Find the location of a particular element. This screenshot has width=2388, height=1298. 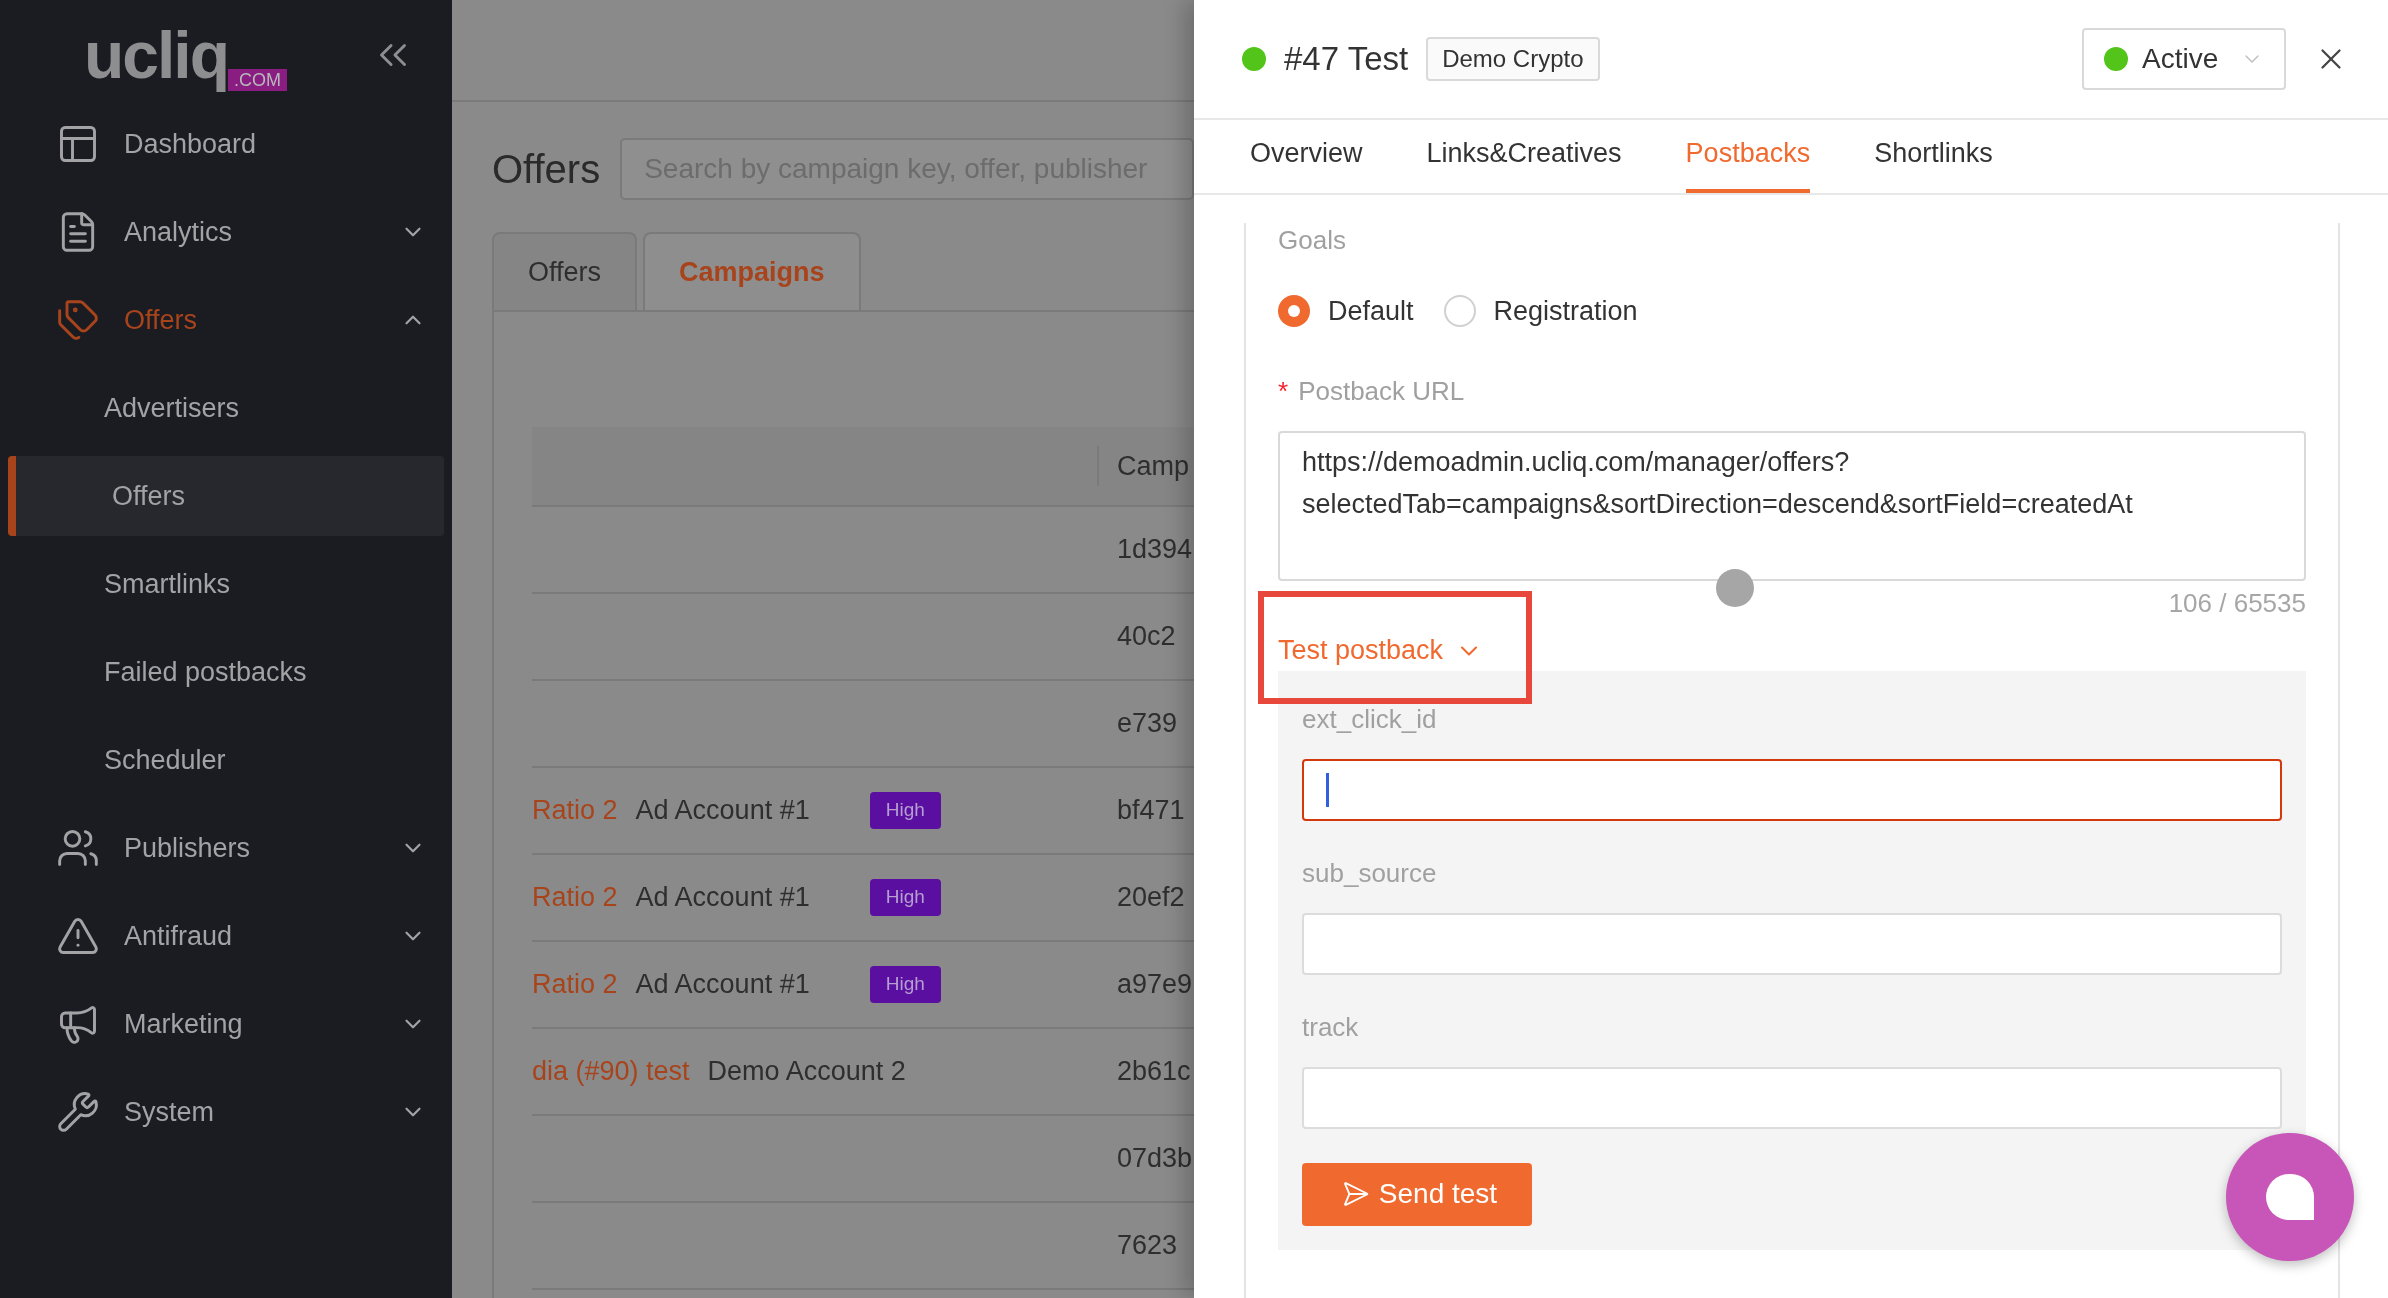

table-cell-text: 7623 is located at coordinates (1147, 1246).